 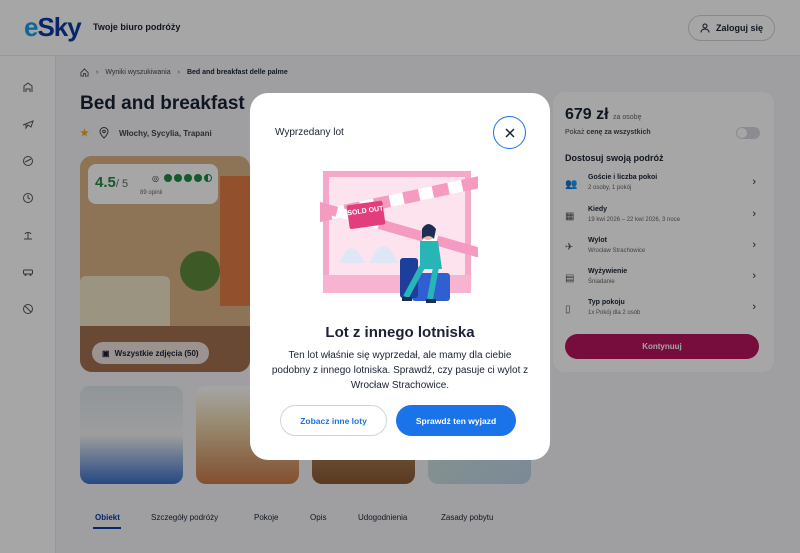 What do you see at coordinates (400, 332) in the screenshot?
I see `modal-headline: Lot z innego lotniska` at bounding box center [400, 332].